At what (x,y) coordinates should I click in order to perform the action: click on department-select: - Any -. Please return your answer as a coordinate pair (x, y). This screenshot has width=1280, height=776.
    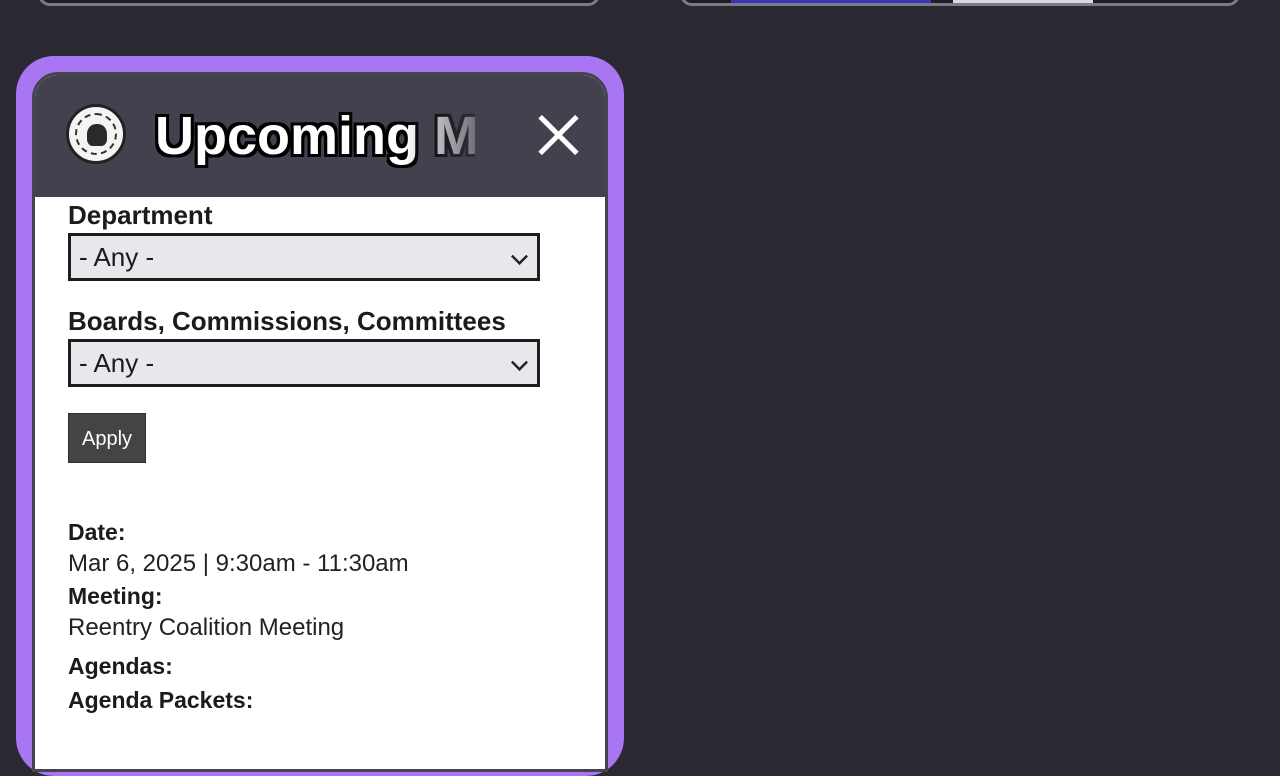
    Looking at the image, I should click on (304, 257).